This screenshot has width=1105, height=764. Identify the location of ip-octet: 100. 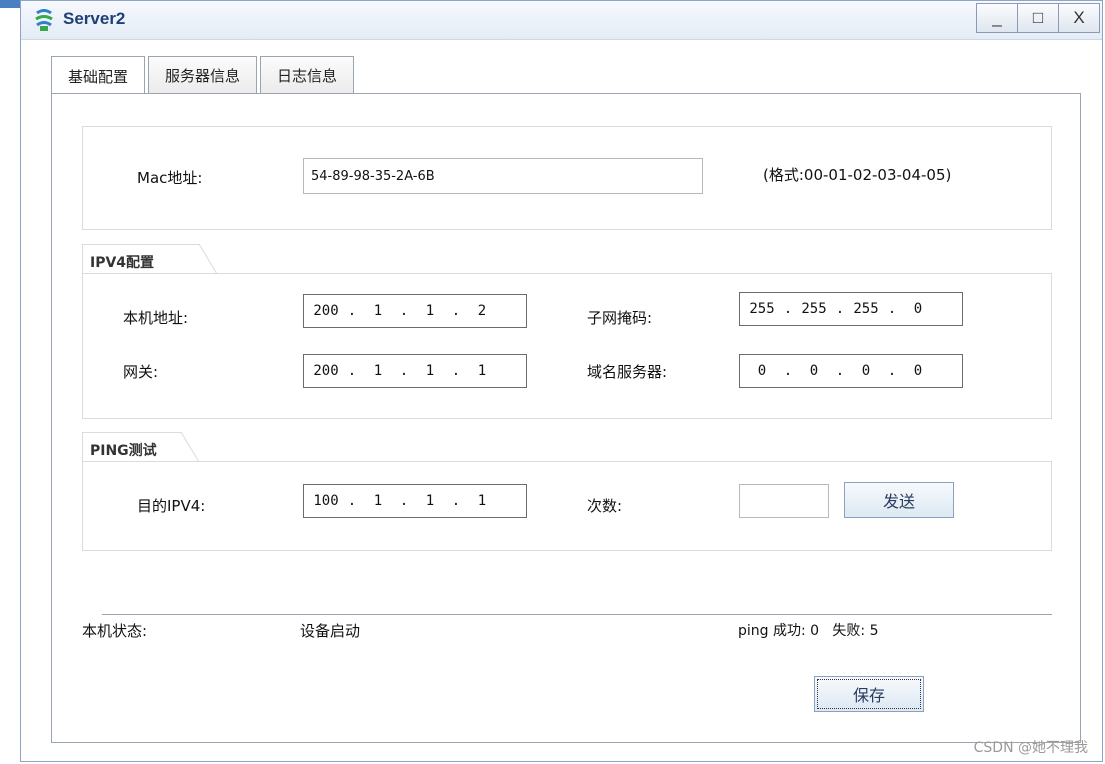
(326, 501).